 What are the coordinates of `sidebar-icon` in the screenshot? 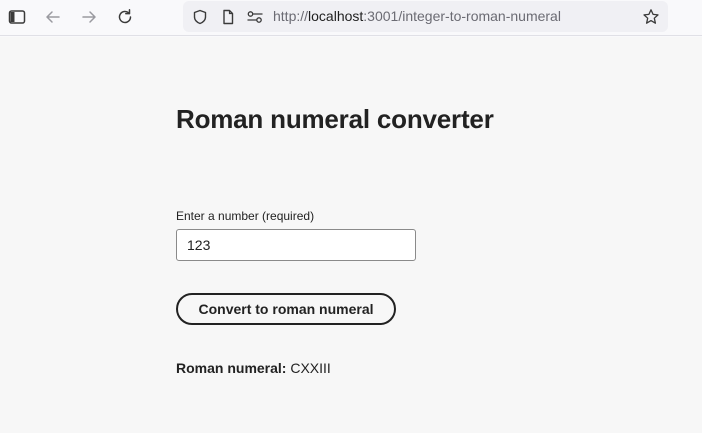 It's located at (17, 17).